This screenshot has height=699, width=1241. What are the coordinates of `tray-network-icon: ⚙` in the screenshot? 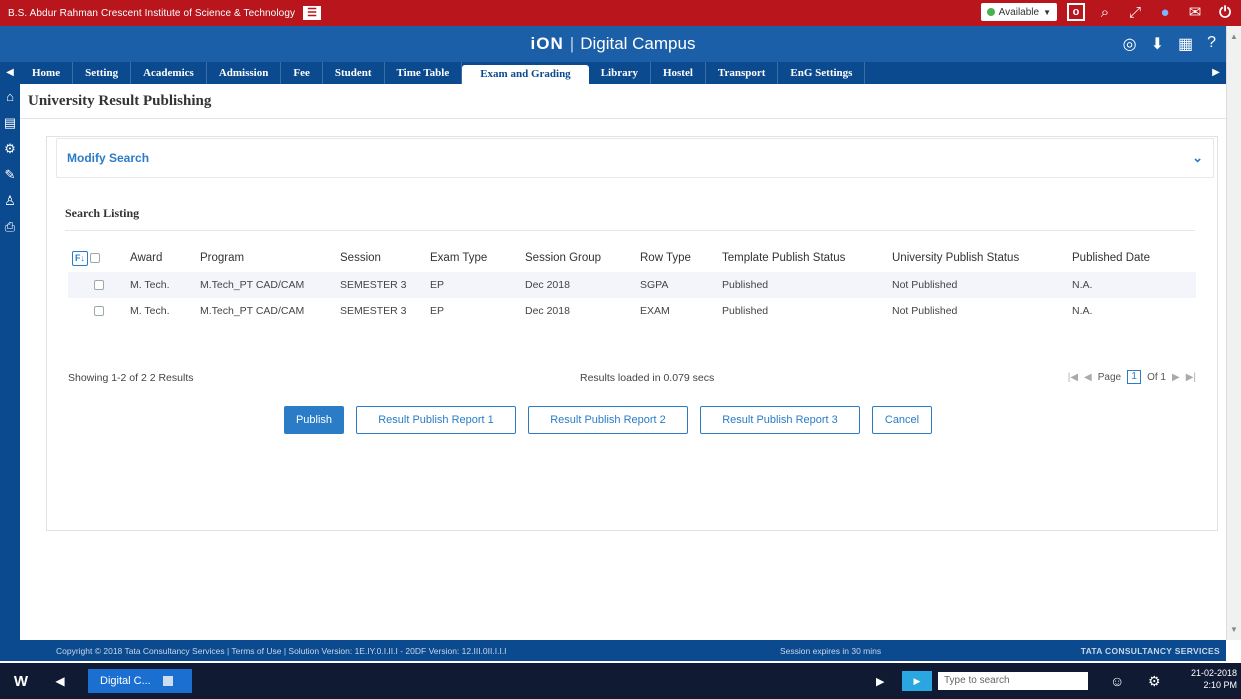 It's located at (1154, 681).